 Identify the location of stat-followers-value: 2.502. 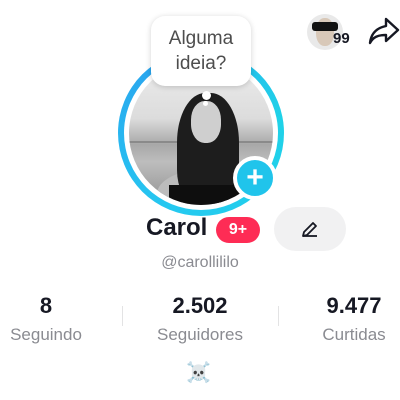
(200, 305).